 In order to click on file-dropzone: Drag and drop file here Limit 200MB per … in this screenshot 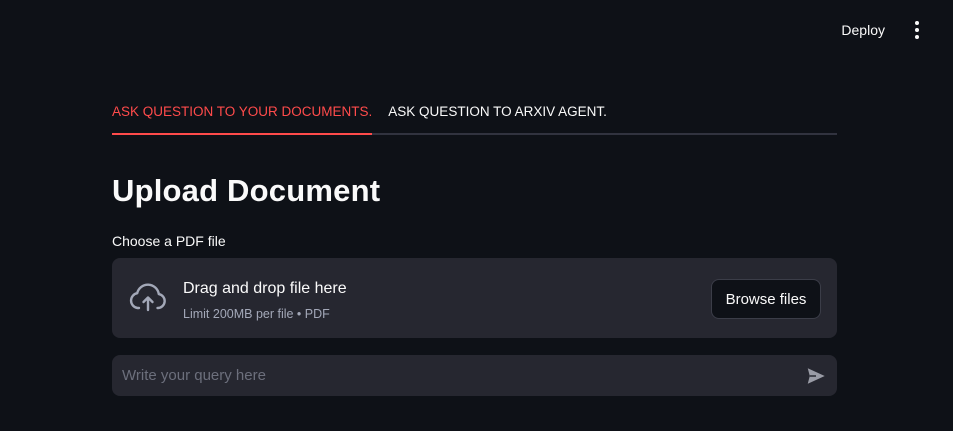, I will do `click(474, 298)`.